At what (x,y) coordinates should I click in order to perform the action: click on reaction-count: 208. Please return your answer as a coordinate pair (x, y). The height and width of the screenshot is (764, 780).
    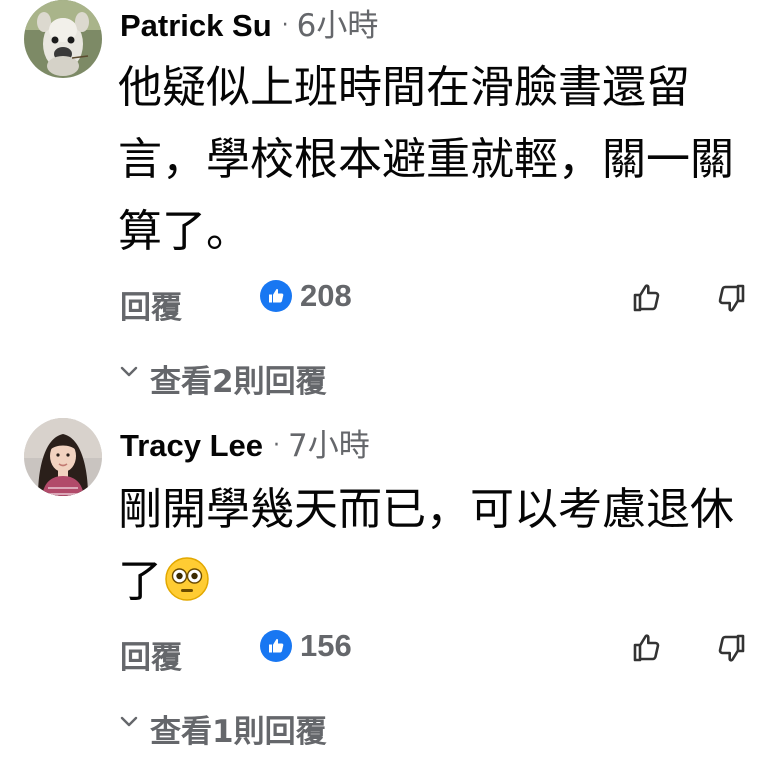
    Looking at the image, I should click on (306, 296).